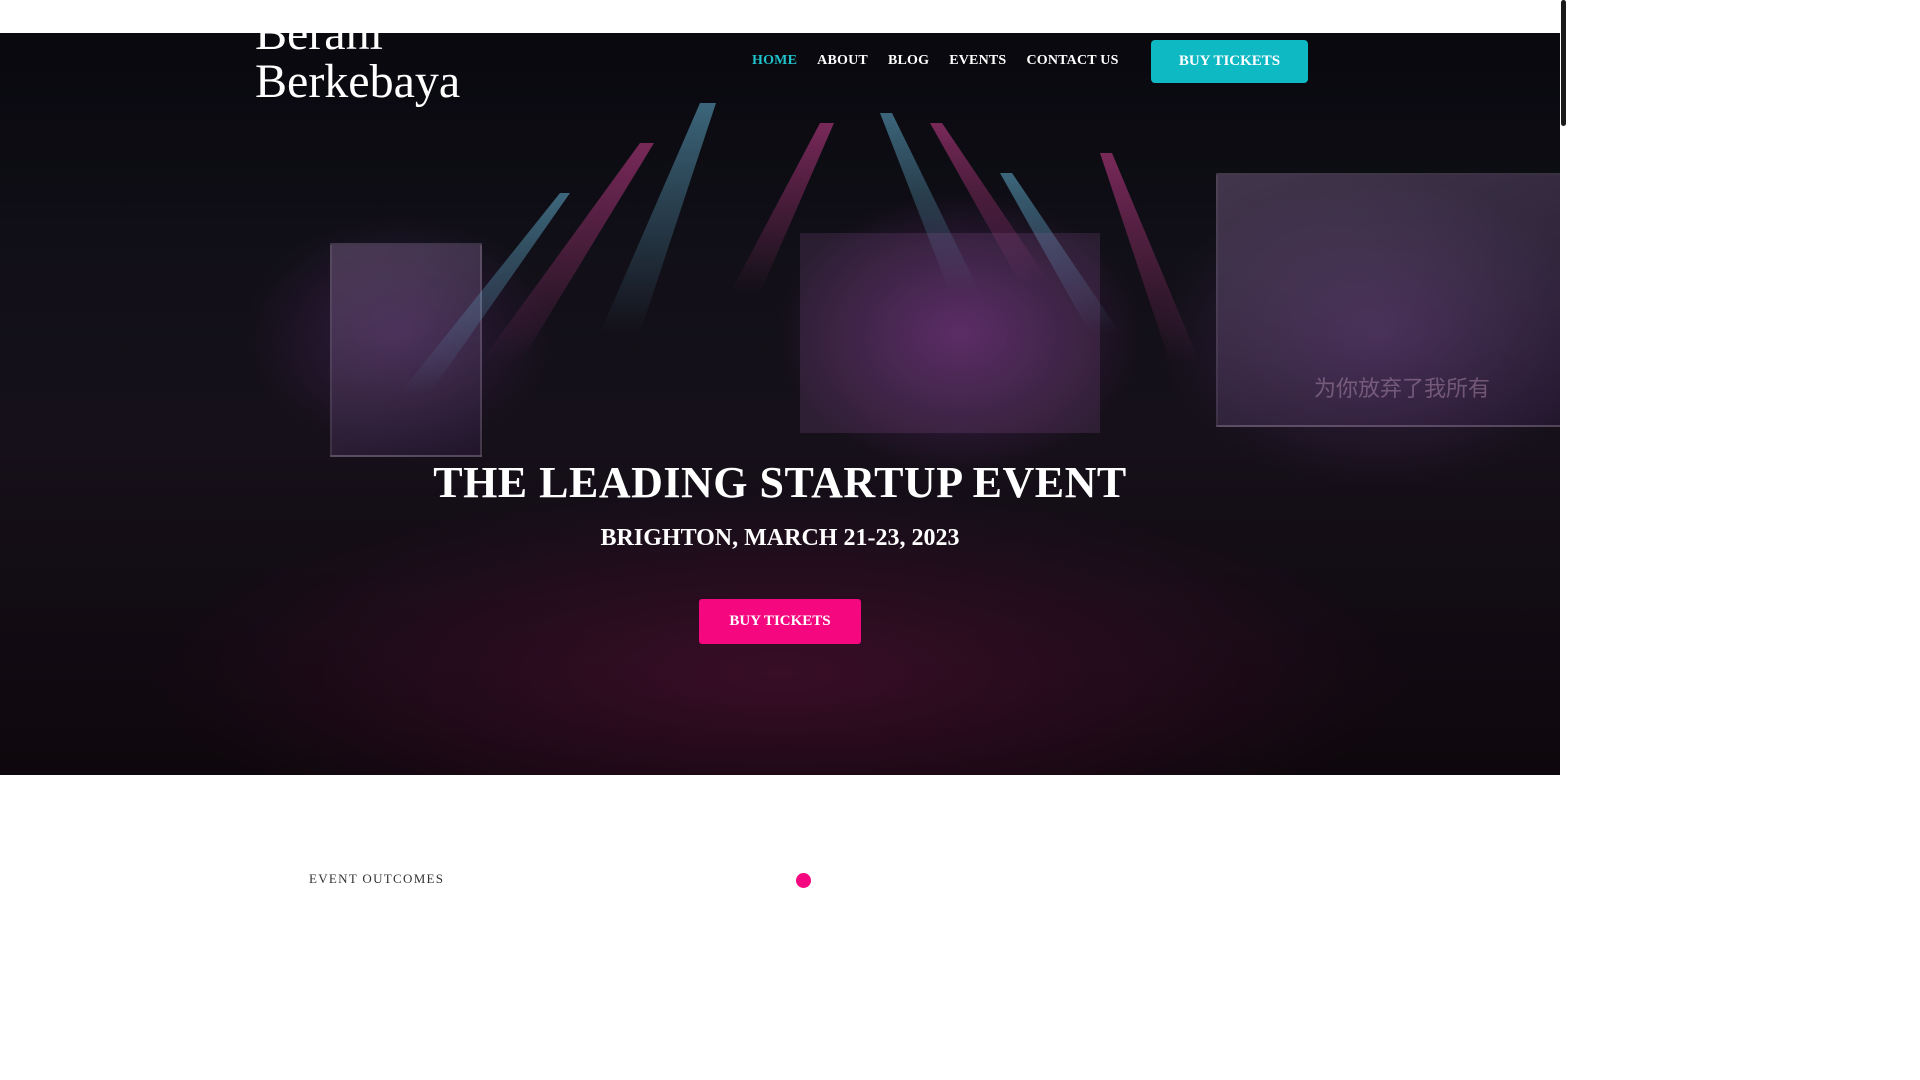  I want to click on hero-subtitle: BRIGHTON, MARCH 21-23, 2023, so click(780, 538).